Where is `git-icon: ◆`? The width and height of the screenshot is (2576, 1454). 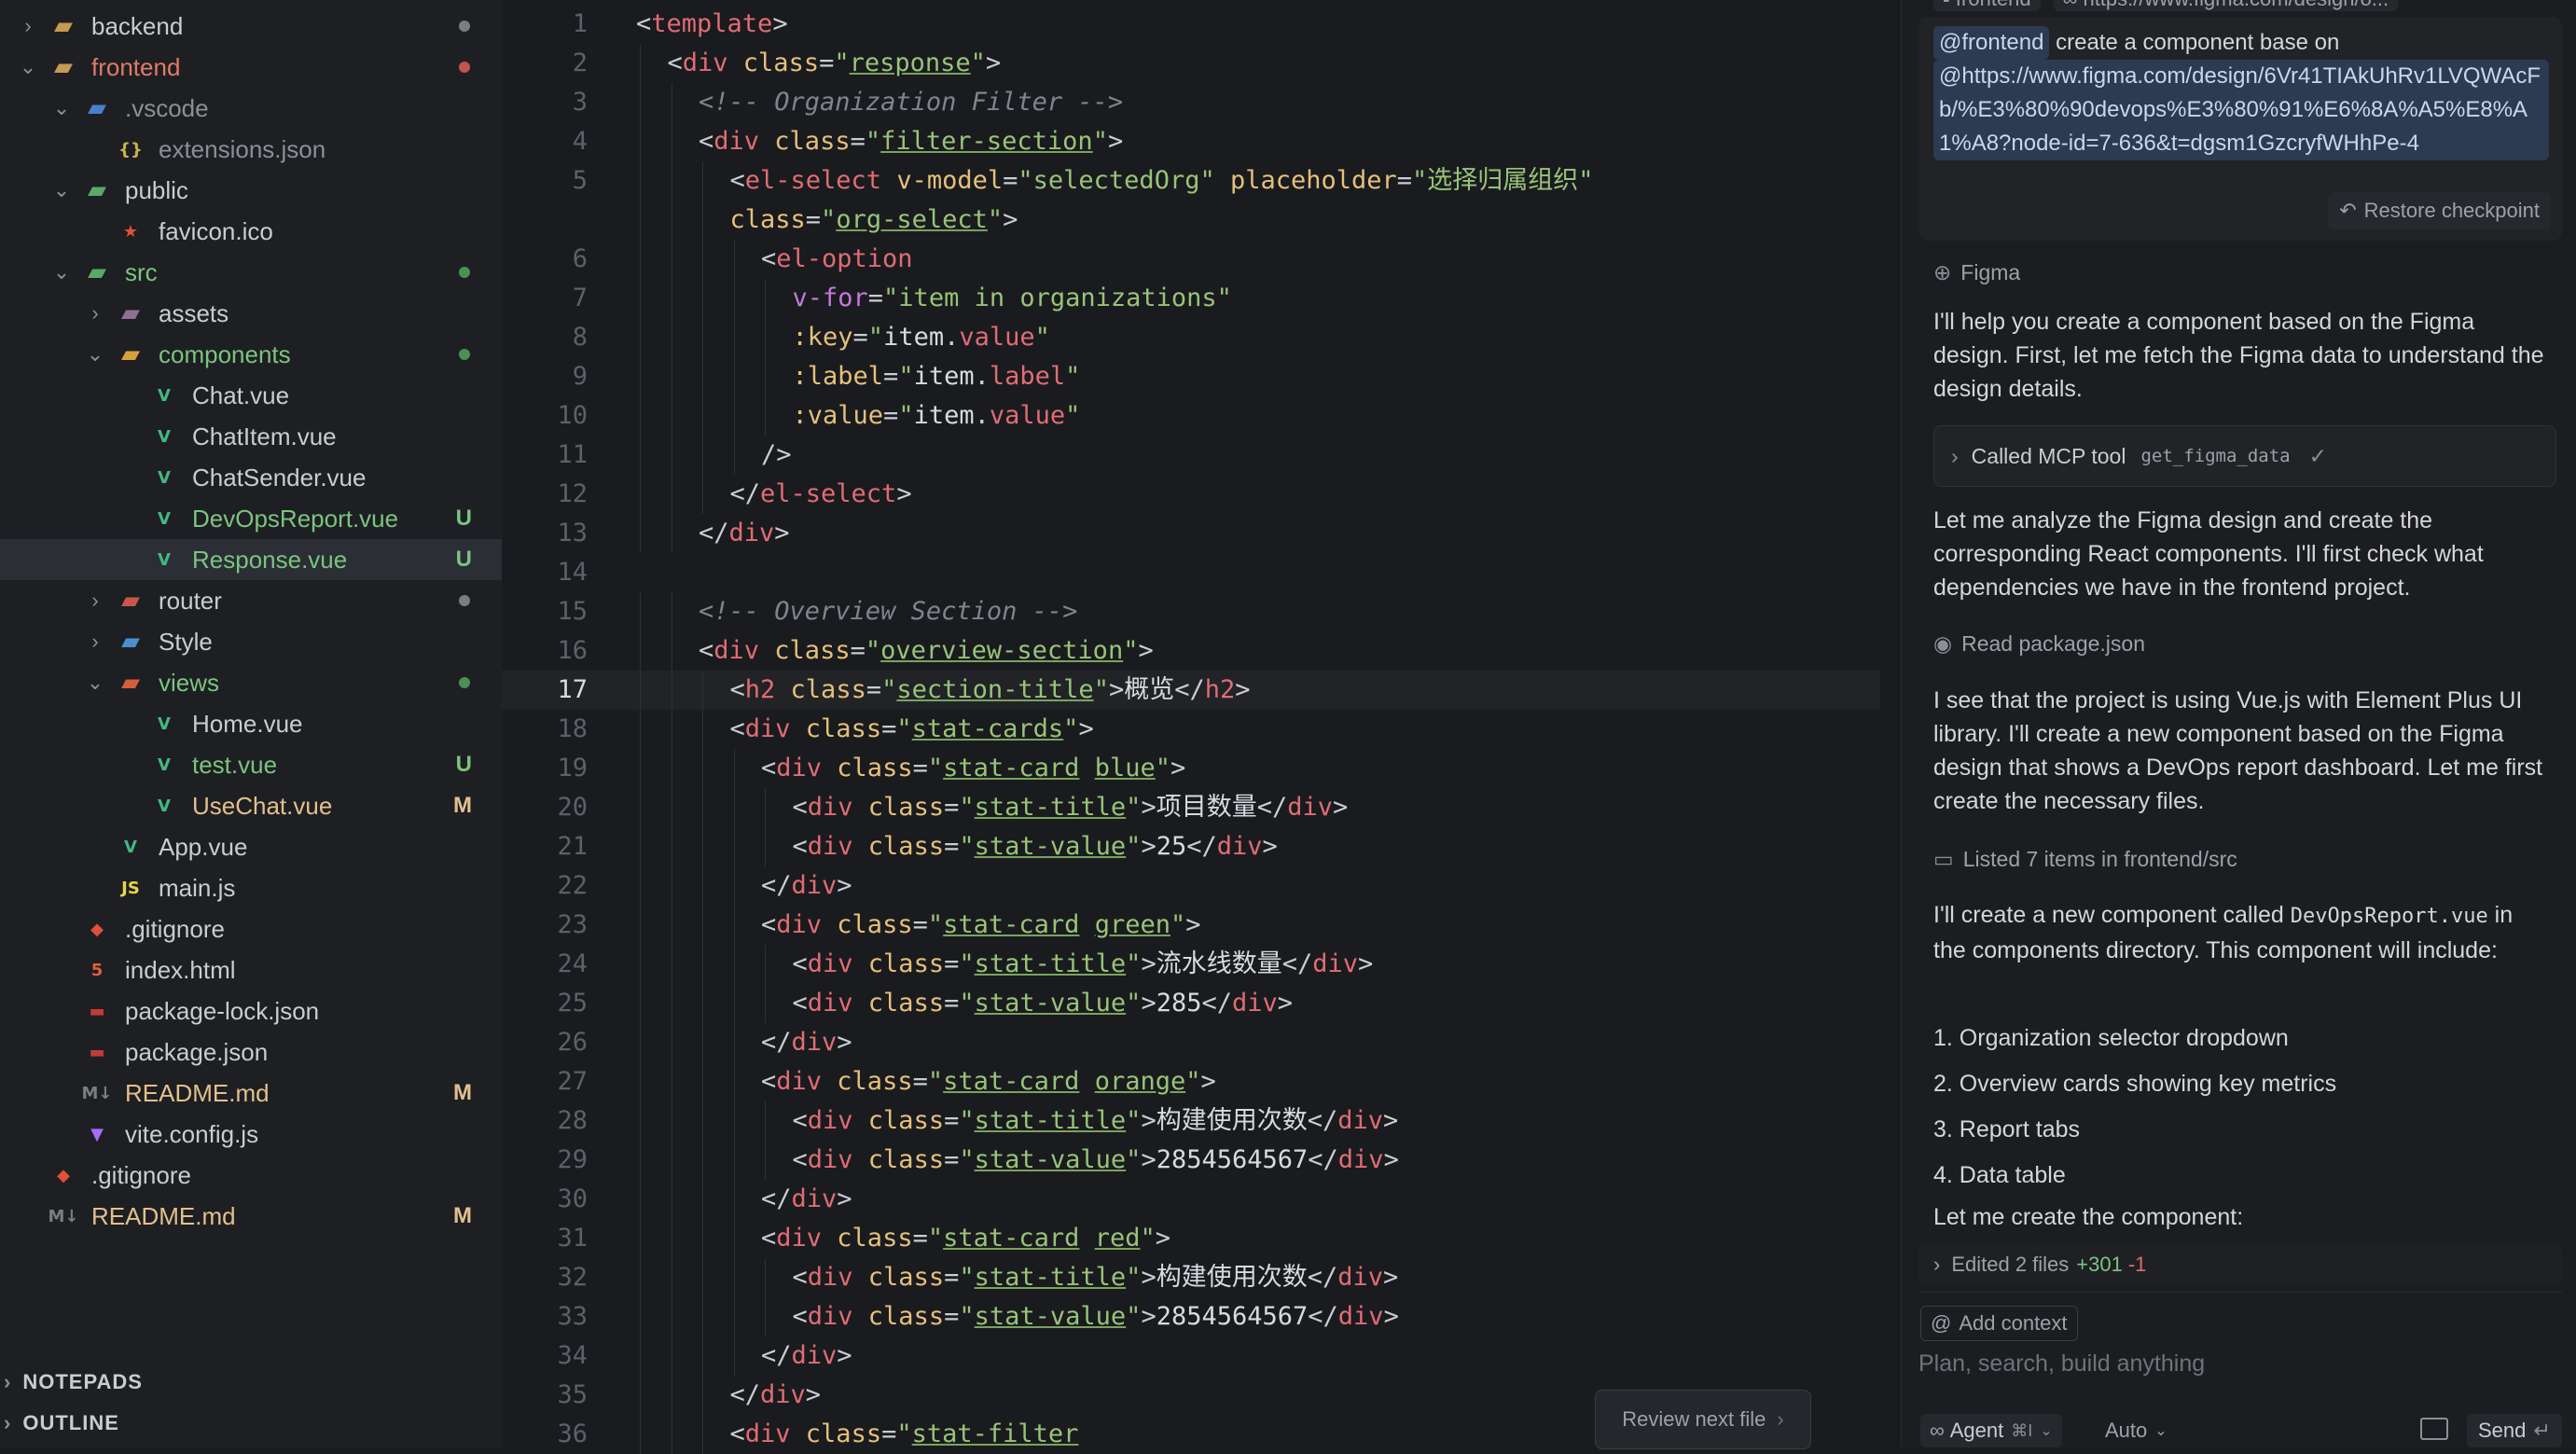 git-icon: ◆ is located at coordinates (97, 929).